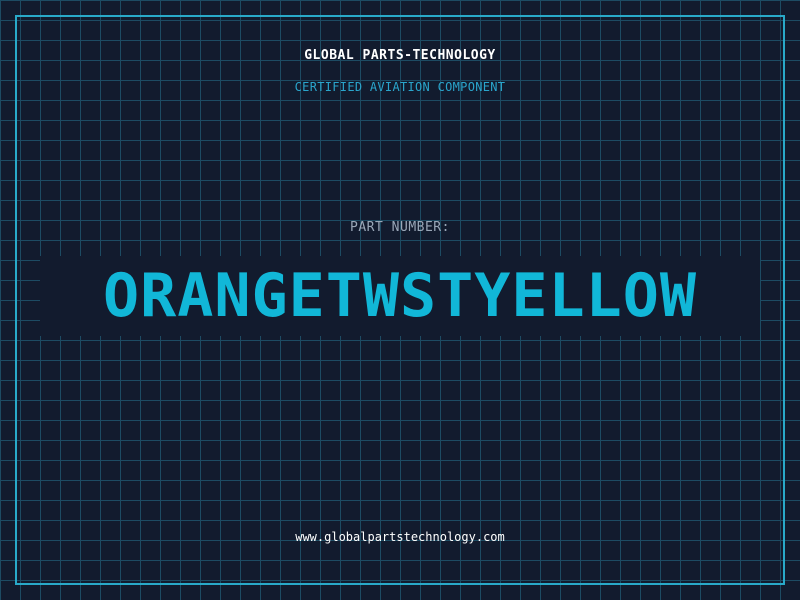 Image resolution: width=800 pixels, height=600 pixels. What do you see at coordinates (400, 537) in the screenshot?
I see `website-url: www.globalpartstechnology.com` at bounding box center [400, 537].